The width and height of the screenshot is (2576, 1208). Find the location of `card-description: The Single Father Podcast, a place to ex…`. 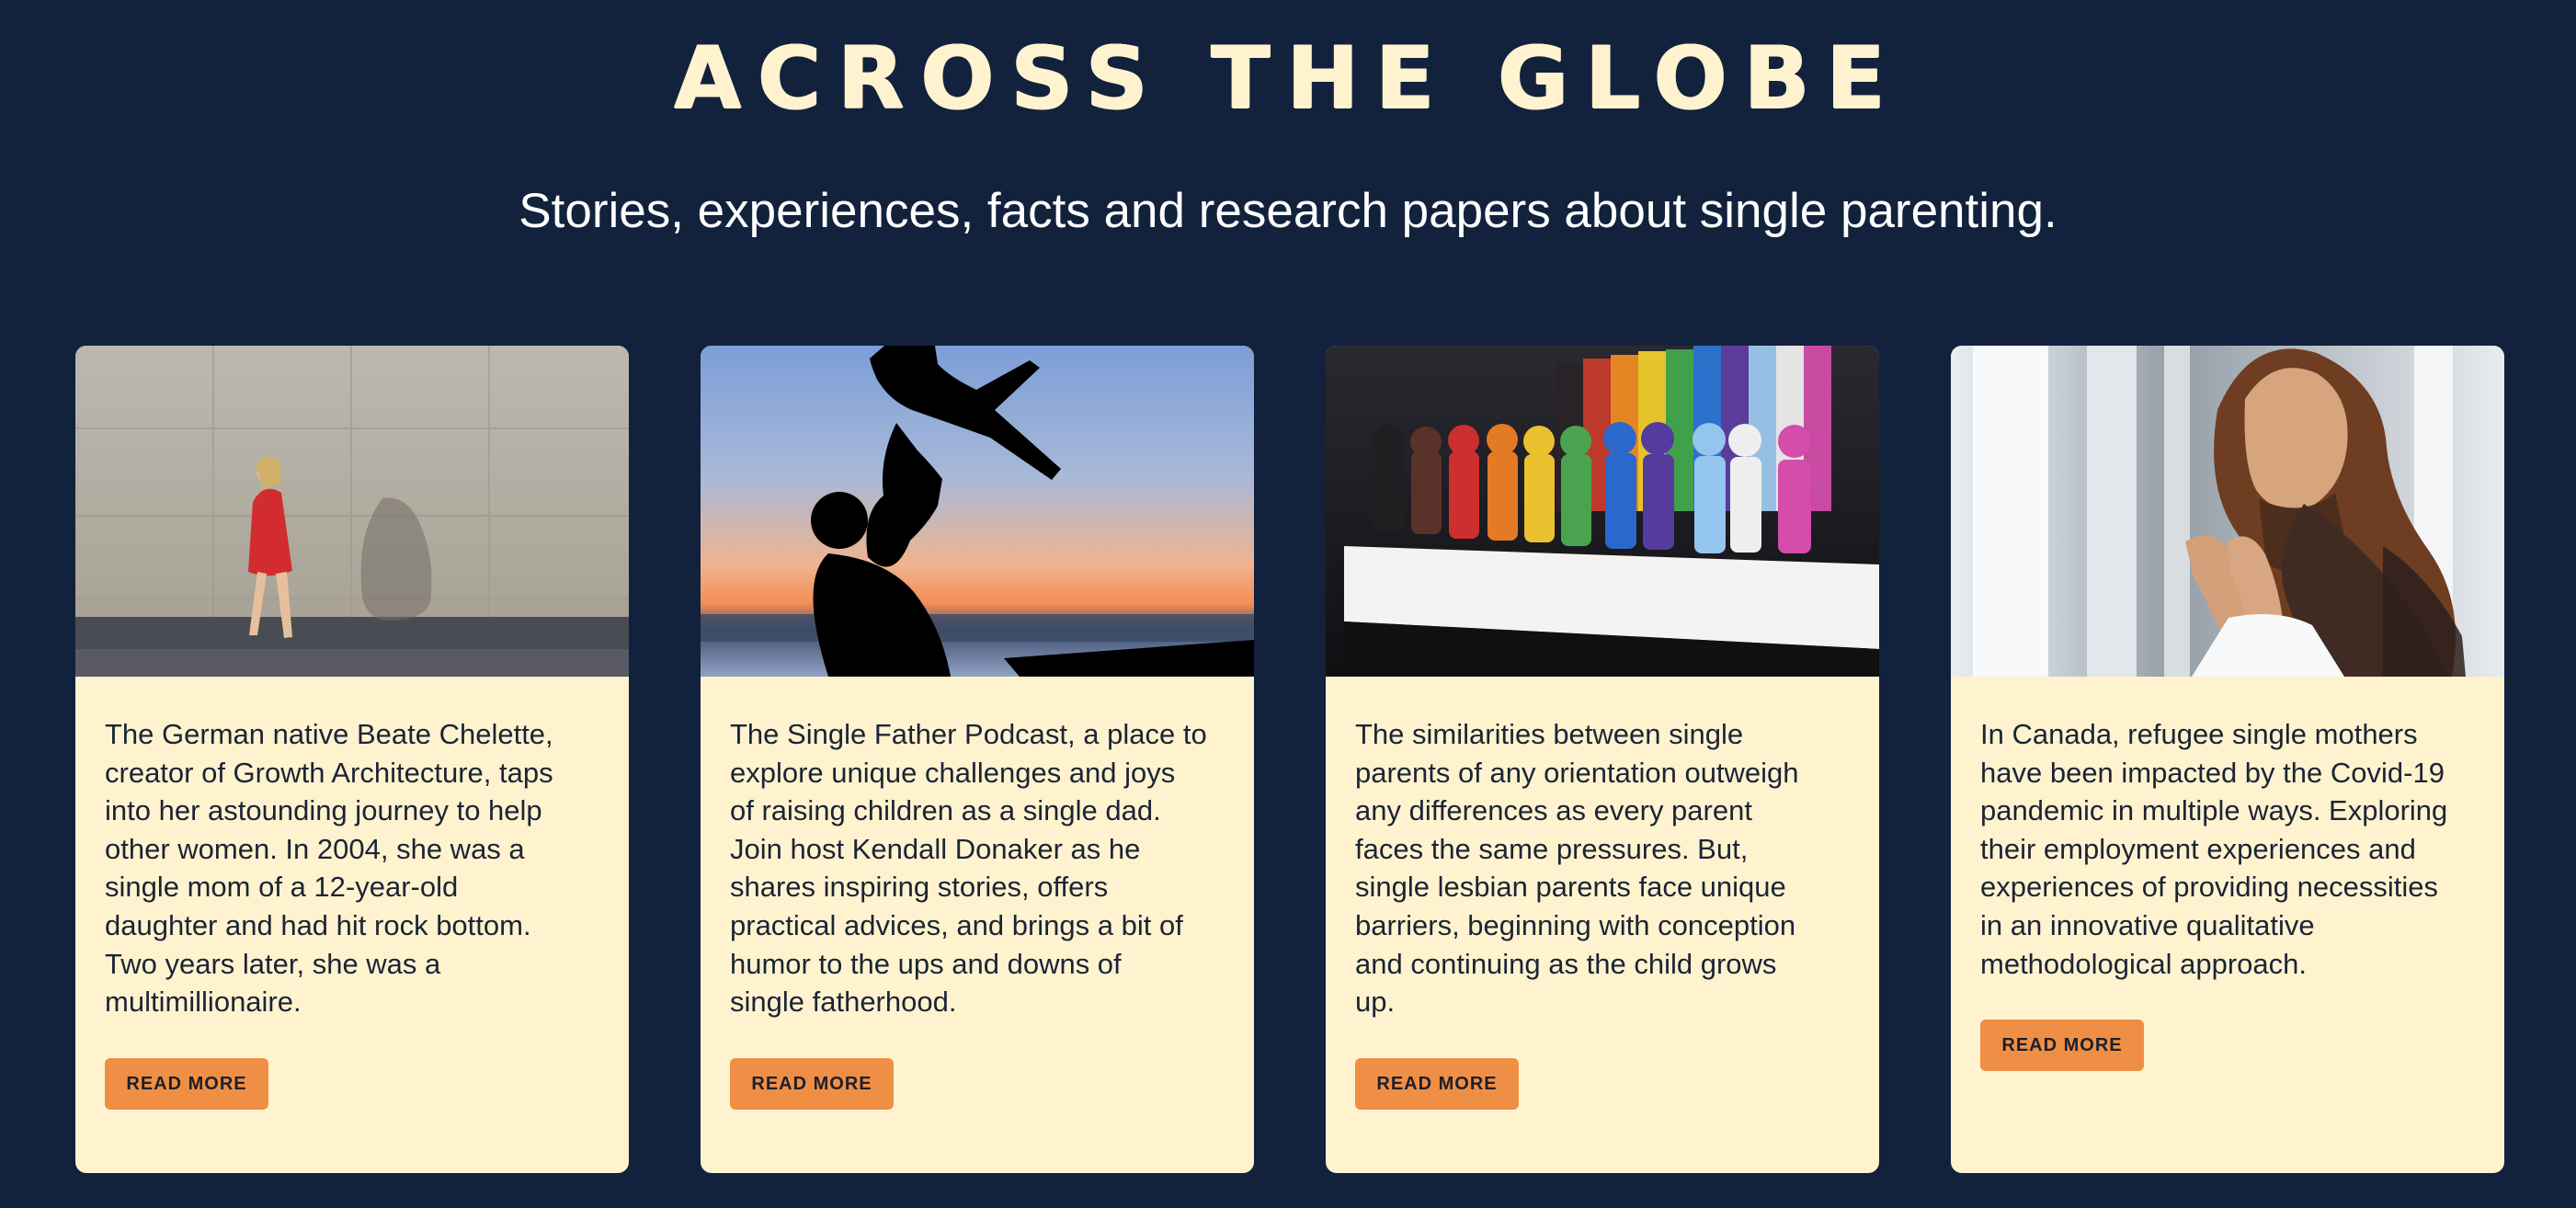

card-description: The Single Father Podcast, a place to ex… is located at coordinates (968, 868).